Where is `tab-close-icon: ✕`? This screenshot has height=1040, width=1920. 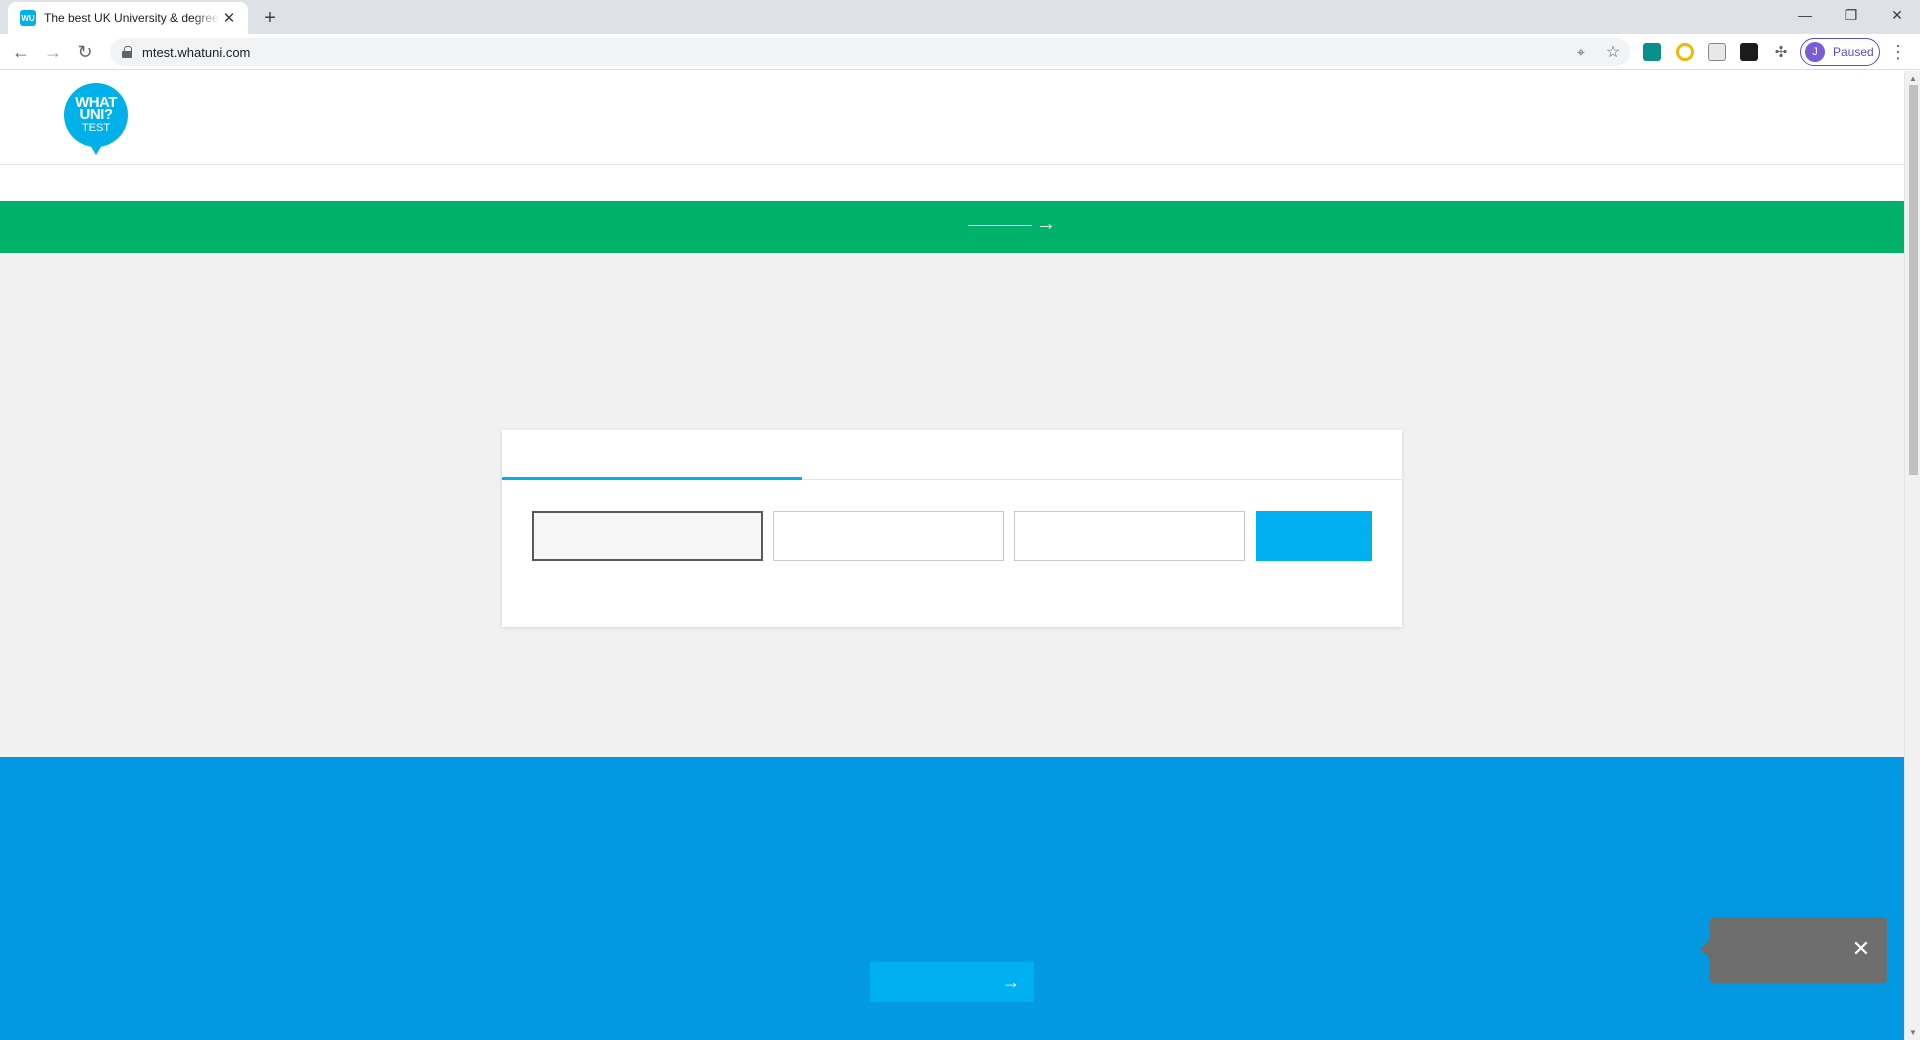
tab-close-icon: ✕ is located at coordinates (229, 18).